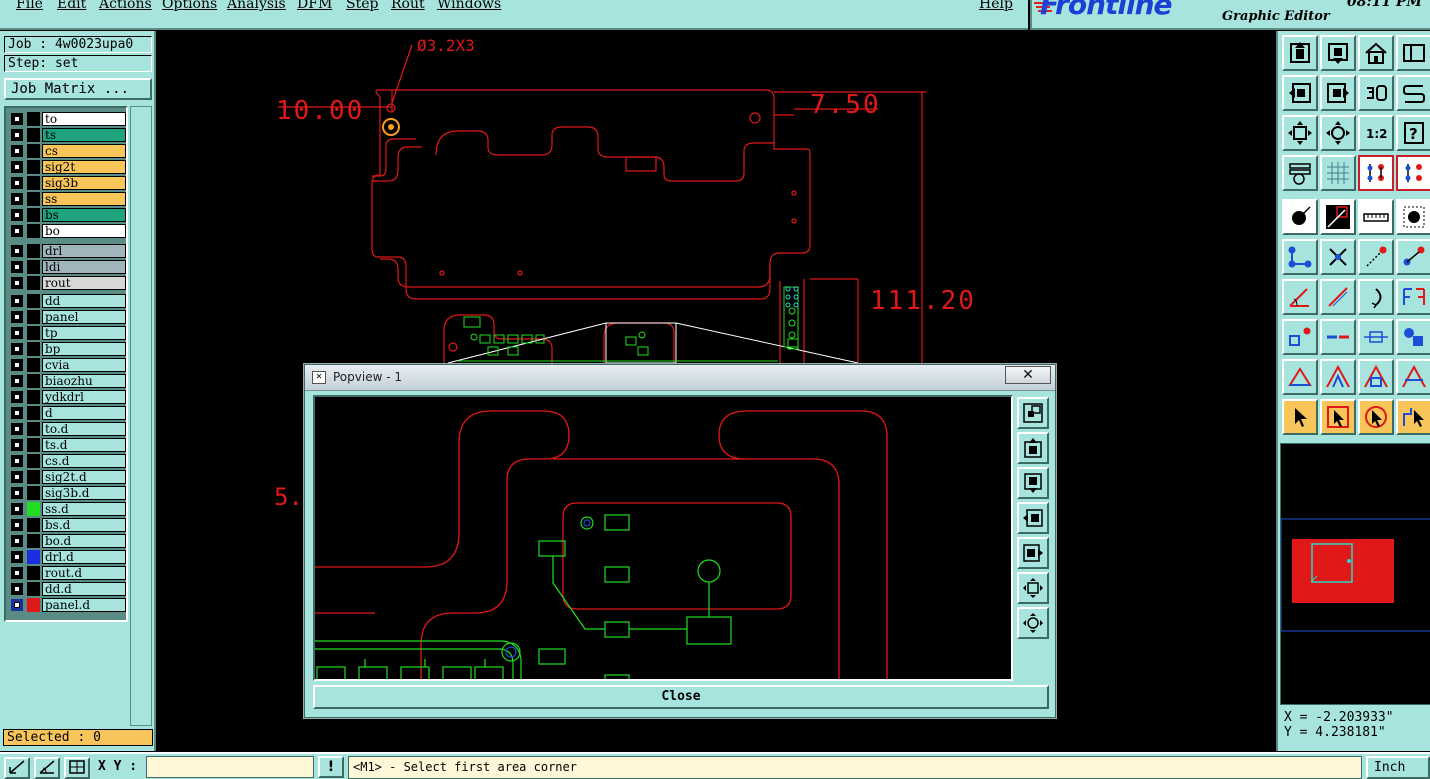 Image resolution: width=1430 pixels, height=779 pixels. What do you see at coordinates (84, 231) in the screenshot?
I see `layer-name: bo` at bounding box center [84, 231].